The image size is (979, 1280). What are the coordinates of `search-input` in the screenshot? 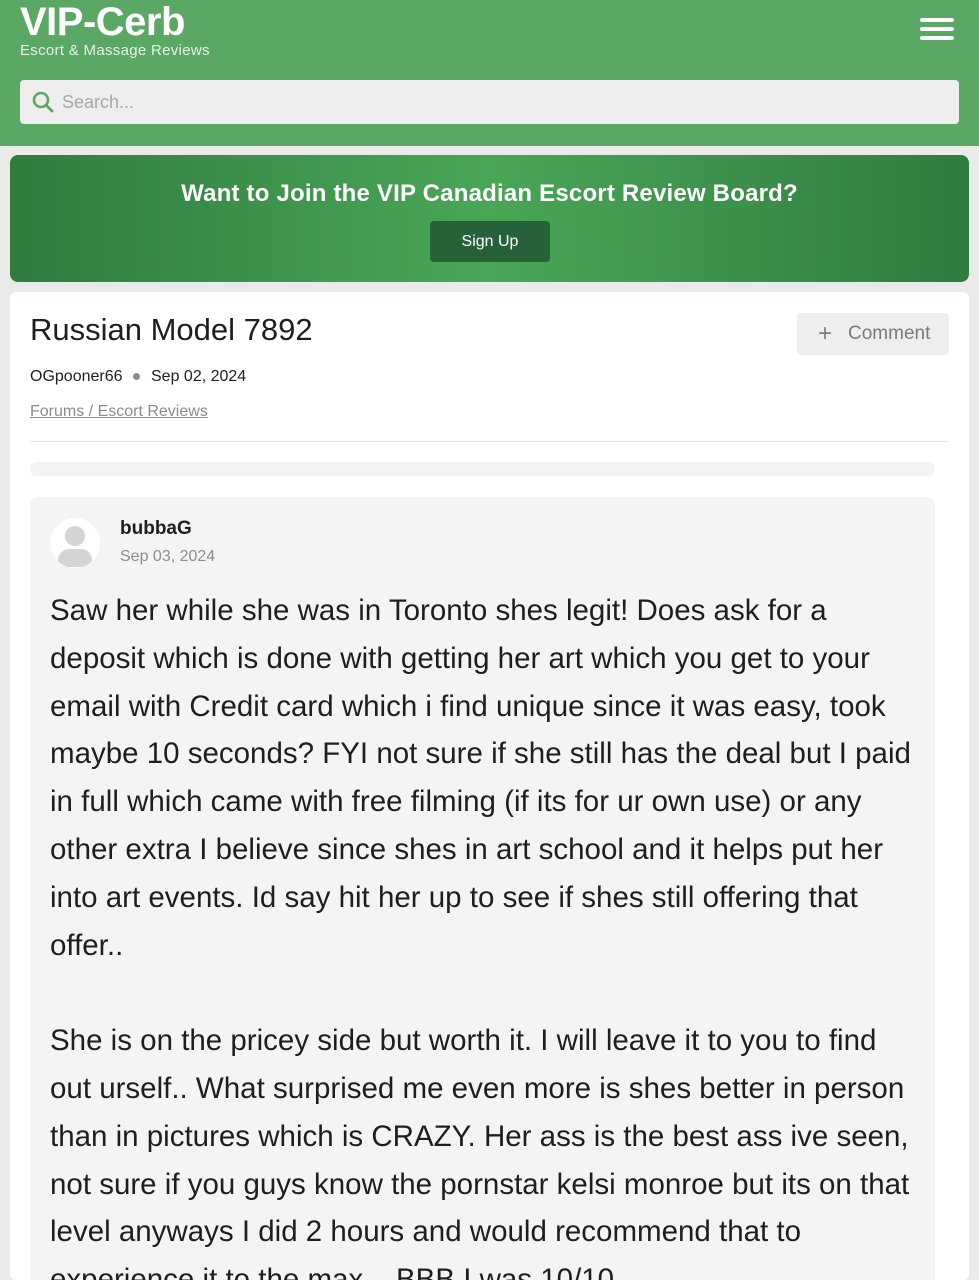 It's located at (502, 102).